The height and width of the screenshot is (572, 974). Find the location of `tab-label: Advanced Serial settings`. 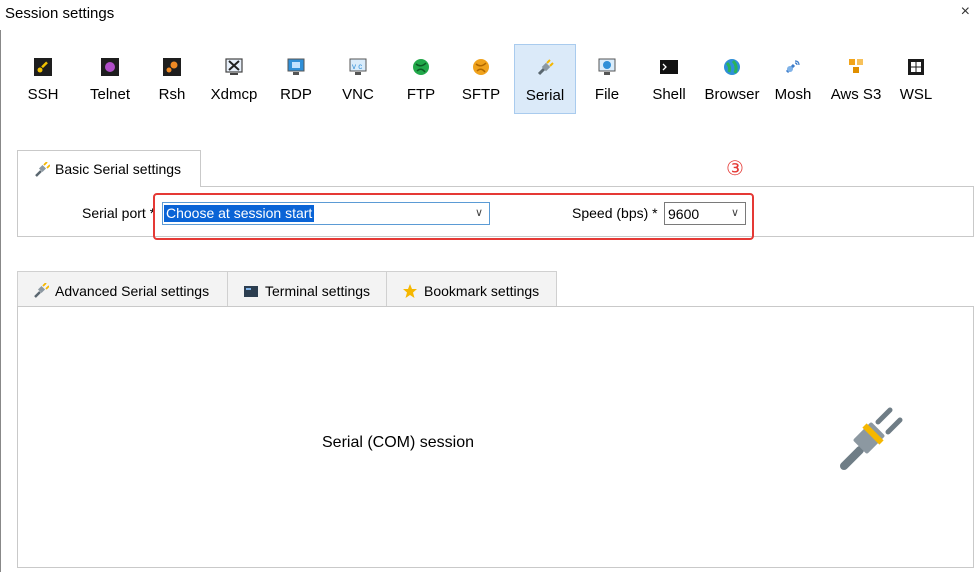

tab-label: Advanced Serial settings is located at coordinates (132, 291).